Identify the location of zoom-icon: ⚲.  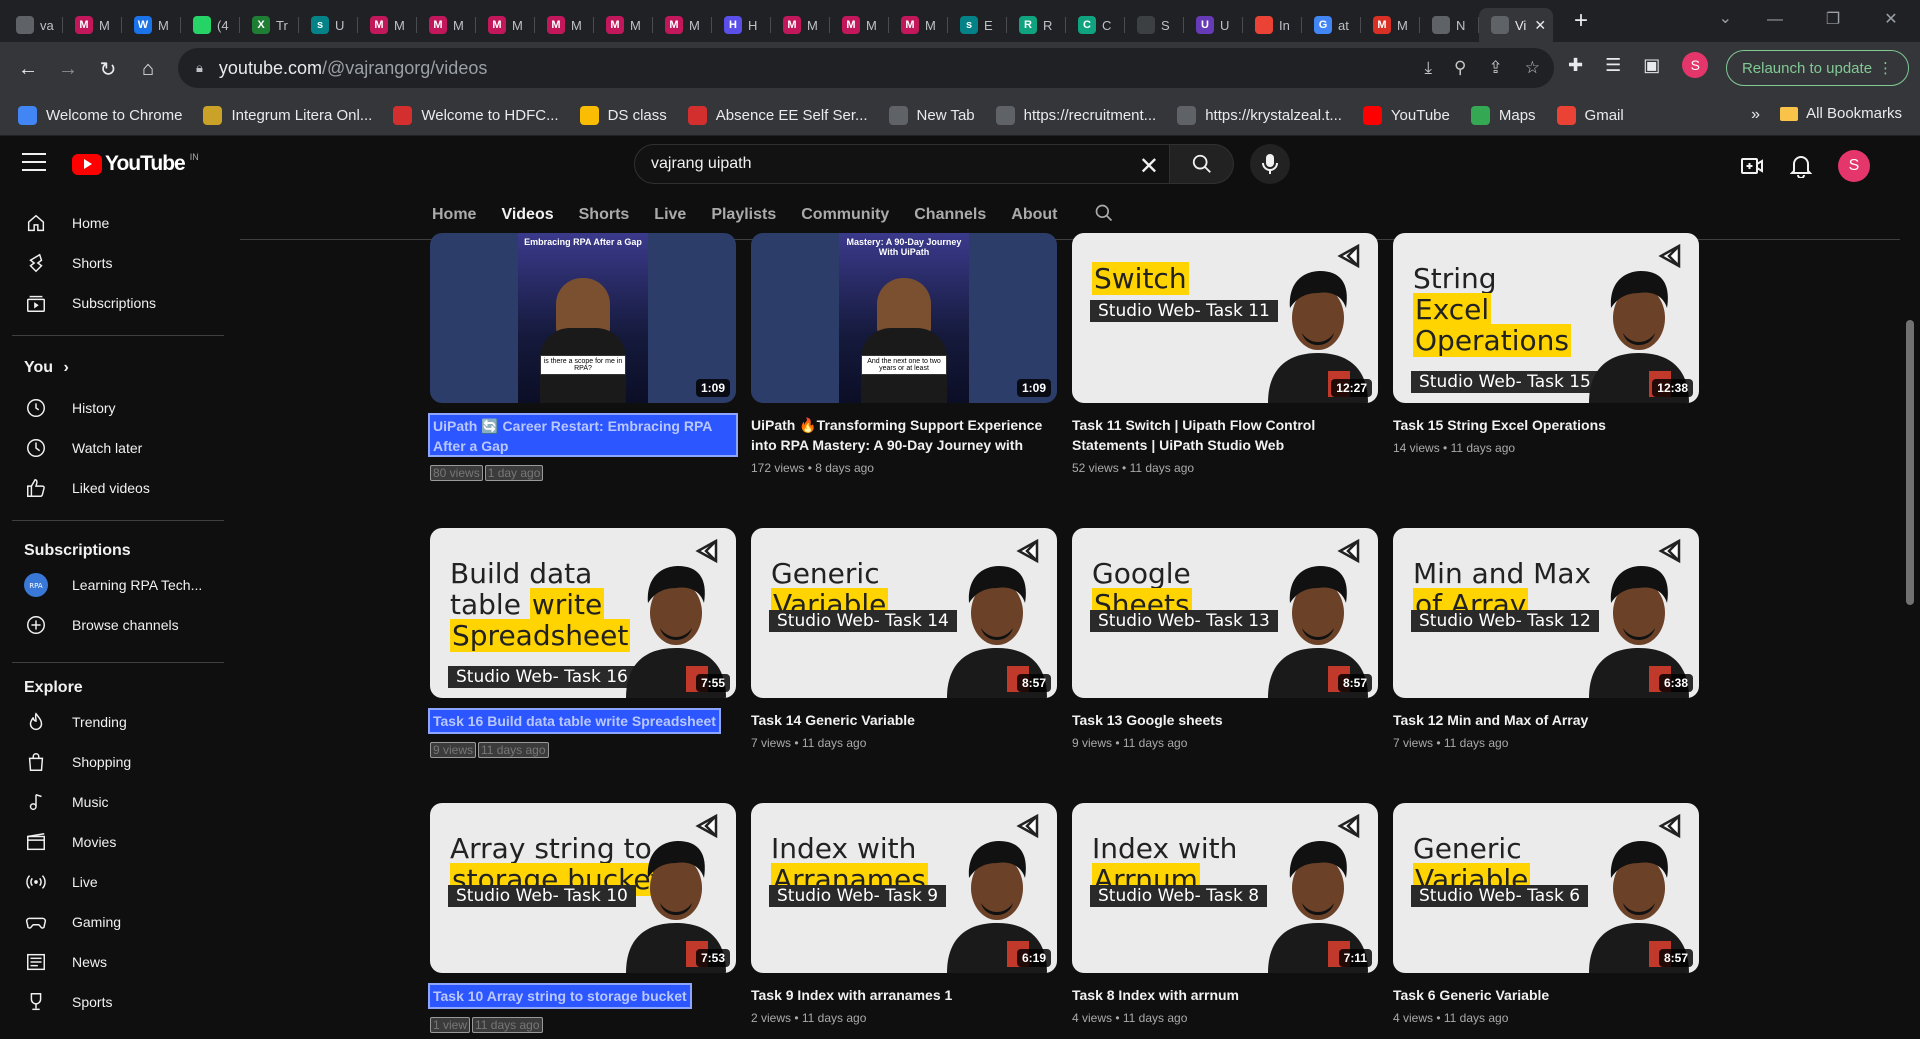
(1460, 68).